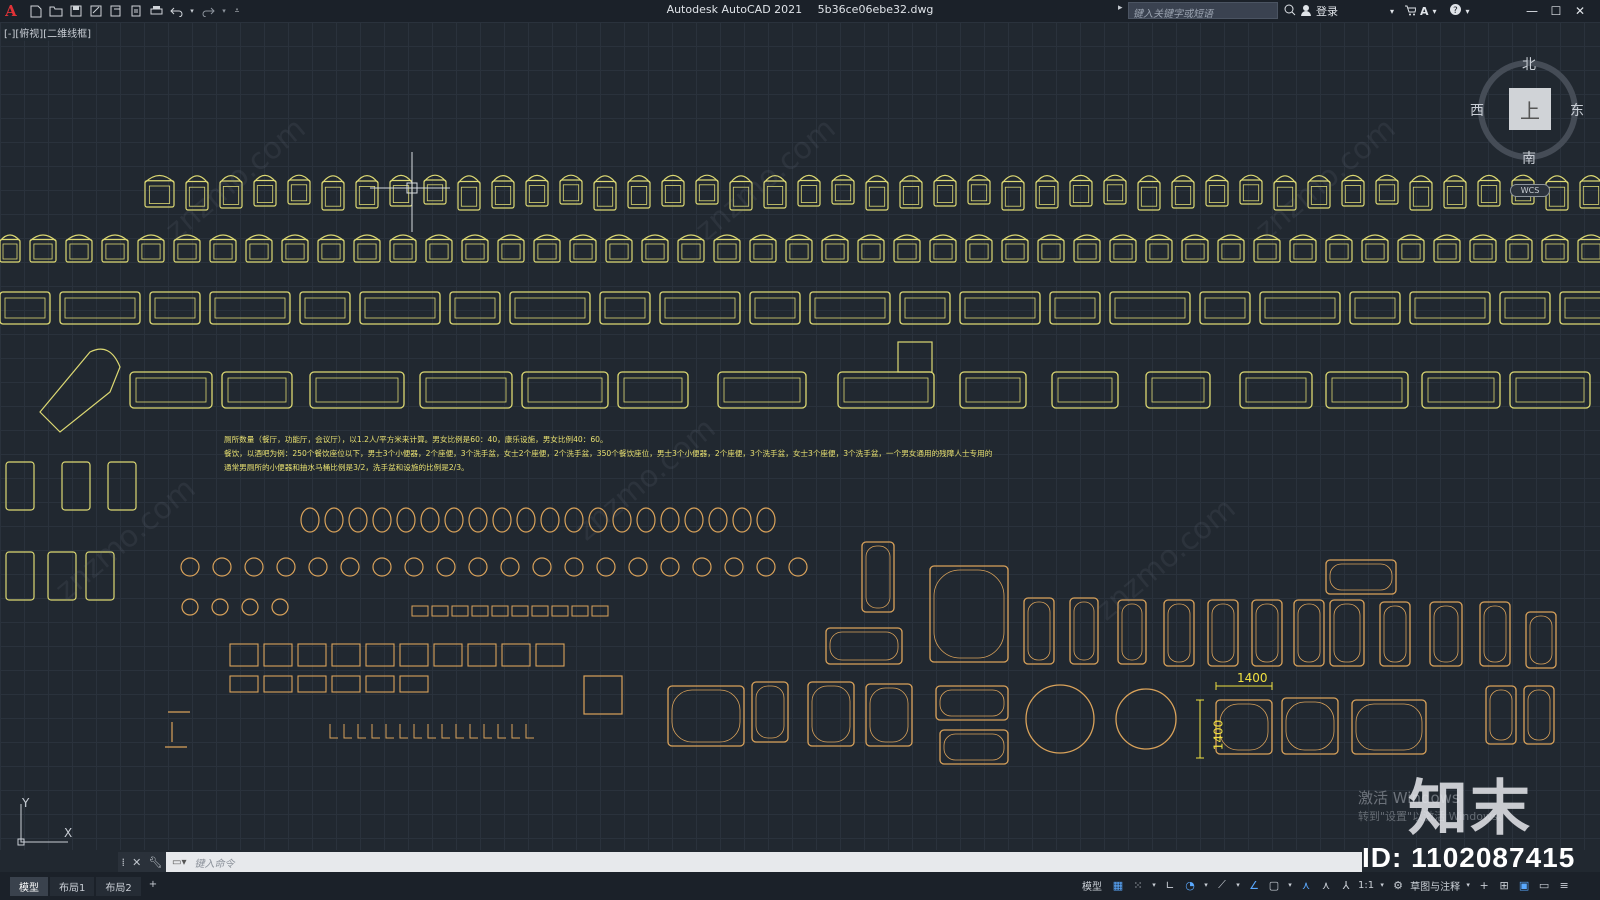 The image size is (1600, 900). I want to click on compass-east: 东, so click(1577, 110).